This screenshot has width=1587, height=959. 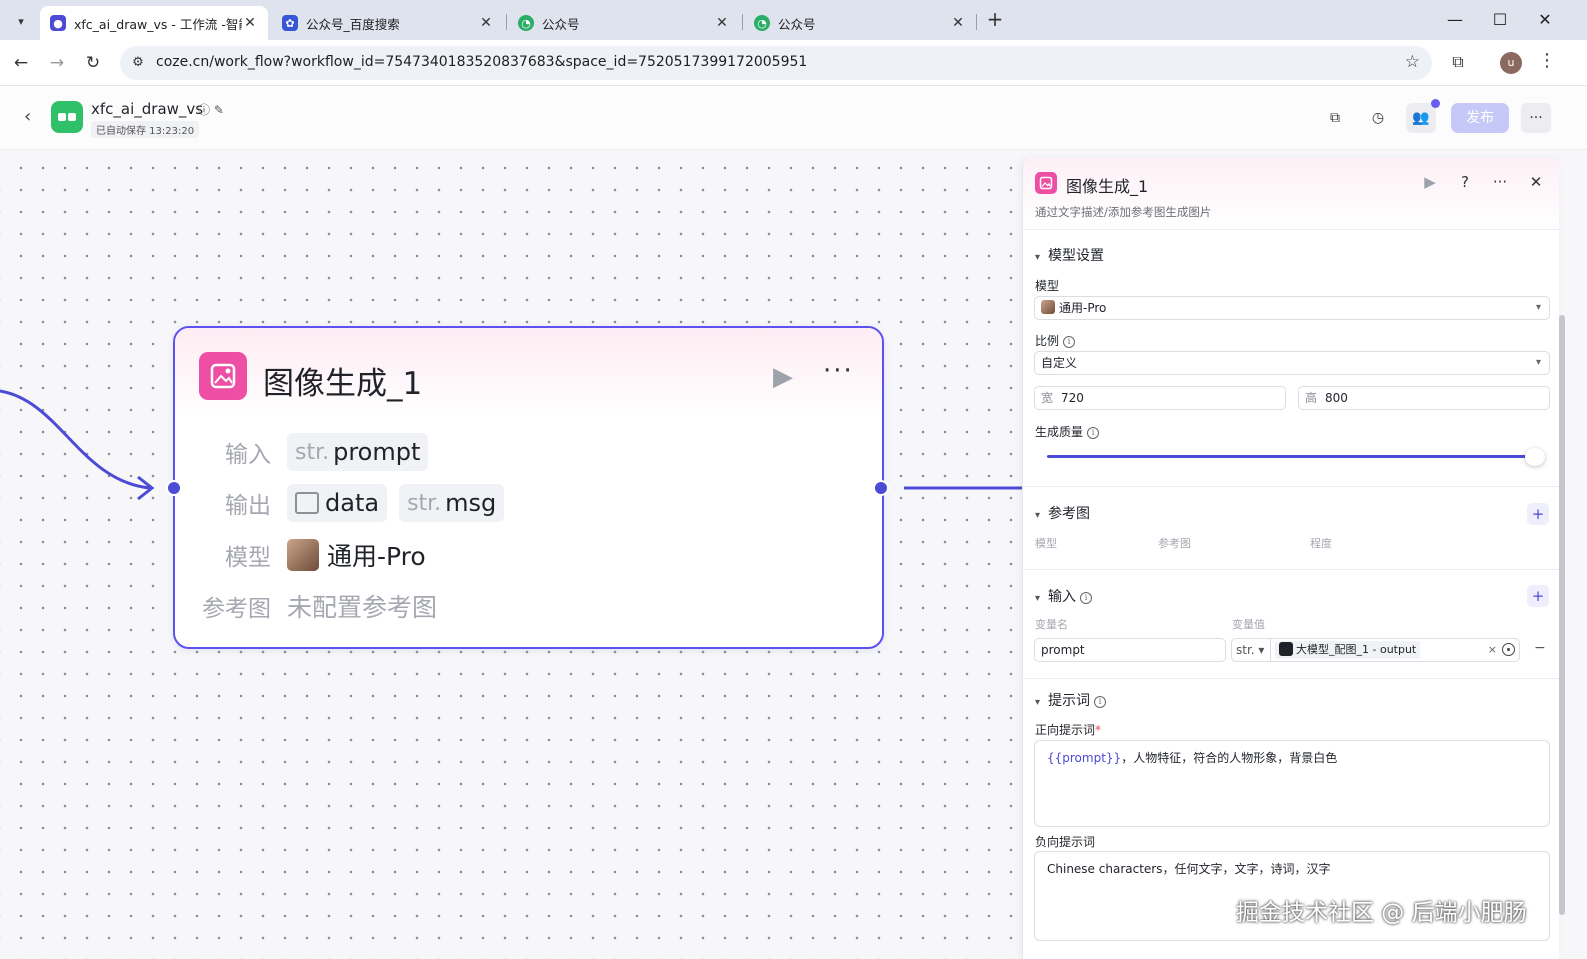 I want to click on workflow-logo-icon, so click(x=67, y=117).